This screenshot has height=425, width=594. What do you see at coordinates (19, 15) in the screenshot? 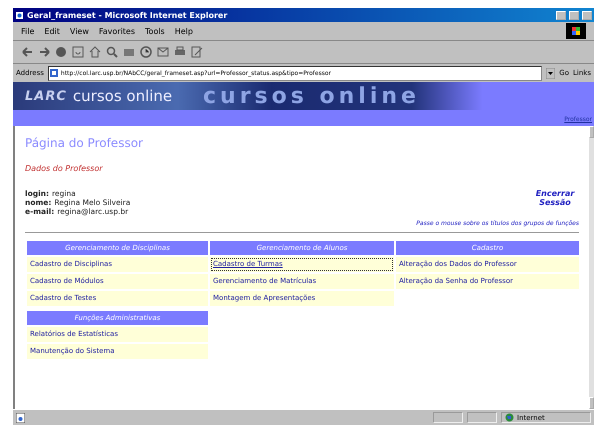
I see `ie-page-icon` at bounding box center [19, 15].